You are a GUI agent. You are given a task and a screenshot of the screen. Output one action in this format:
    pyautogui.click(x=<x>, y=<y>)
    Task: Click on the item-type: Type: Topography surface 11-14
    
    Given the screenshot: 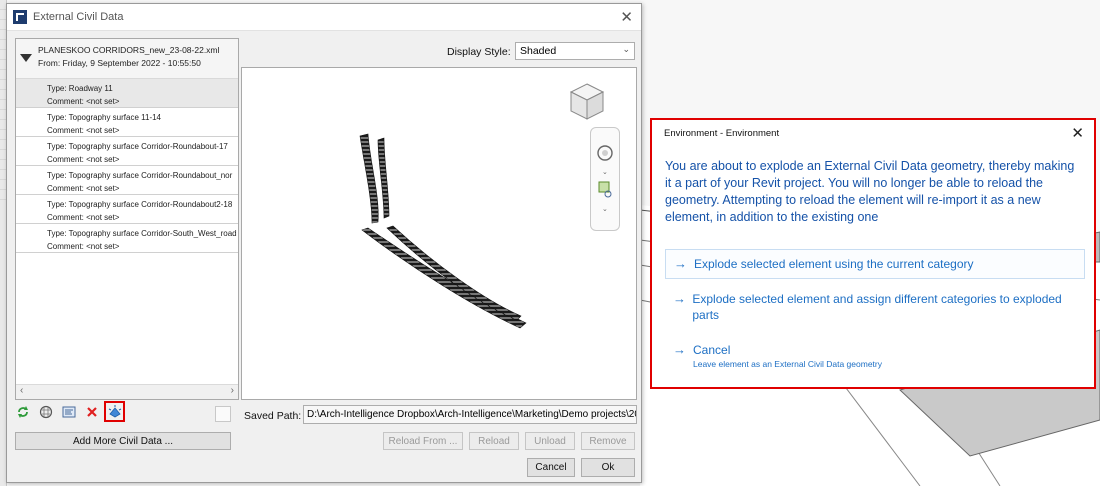 What is the action you would take?
    pyautogui.click(x=104, y=117)
    